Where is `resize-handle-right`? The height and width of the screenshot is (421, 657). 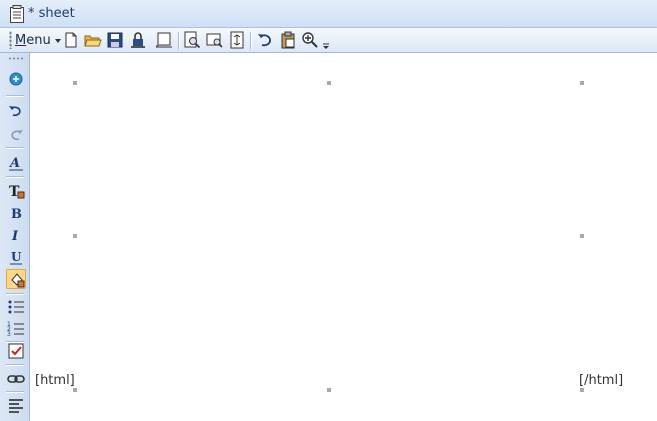 resize-handle-right is located at coordinates (582, 236).